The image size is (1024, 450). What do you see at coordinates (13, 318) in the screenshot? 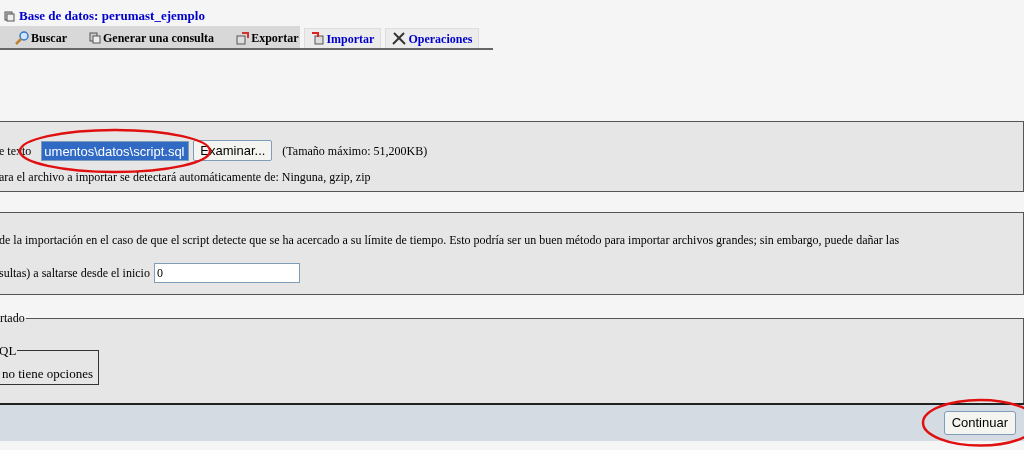
I see `format-legend: rtado` at bounding box center [13, 318].